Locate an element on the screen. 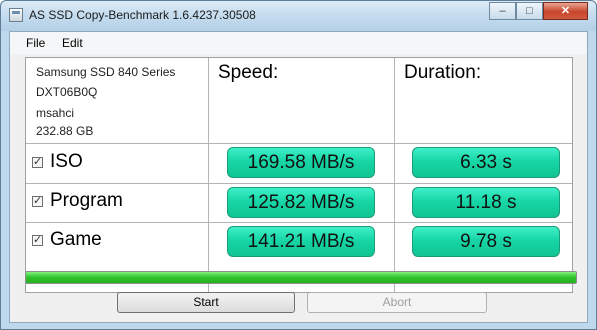  game-speed-value: 141.21 MB/s is located at coordinates (301, 241).